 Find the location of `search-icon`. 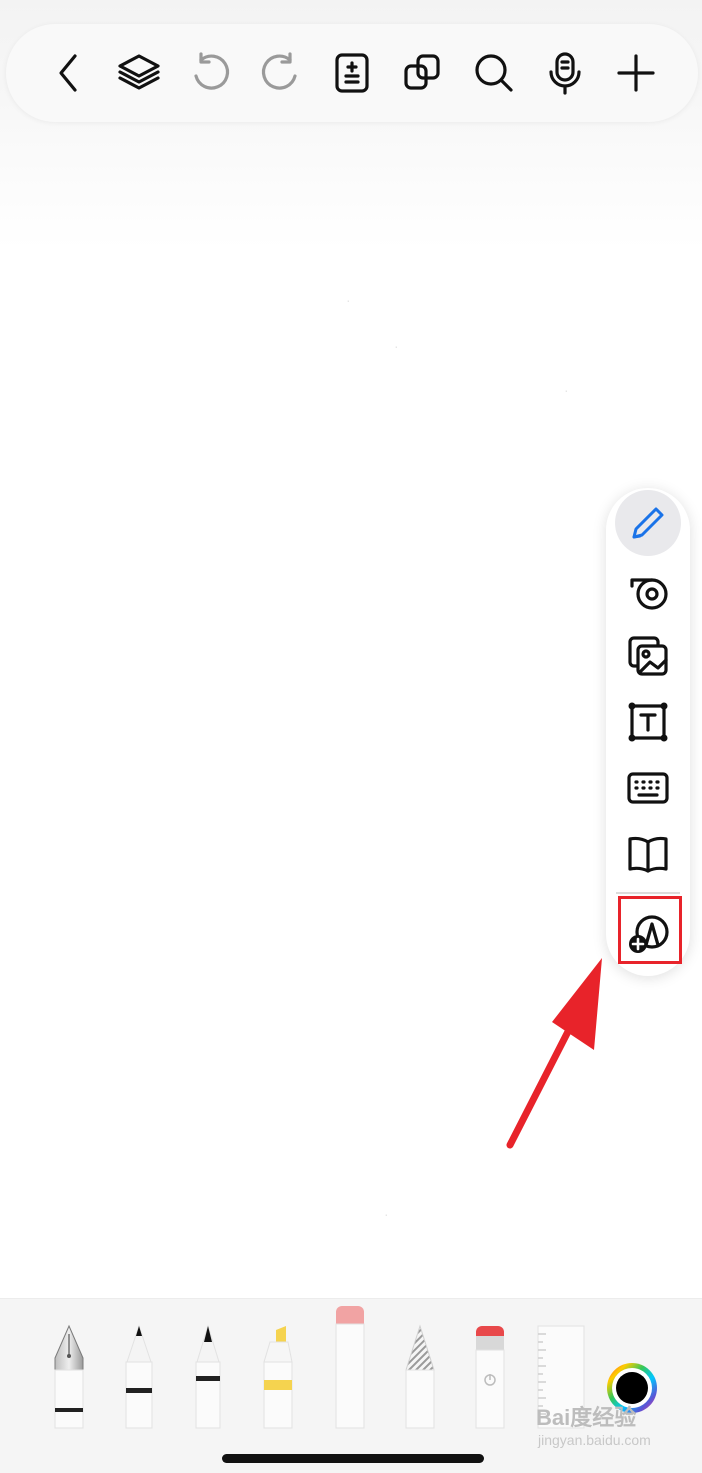

search-icon is located at coordinates (494, 73).